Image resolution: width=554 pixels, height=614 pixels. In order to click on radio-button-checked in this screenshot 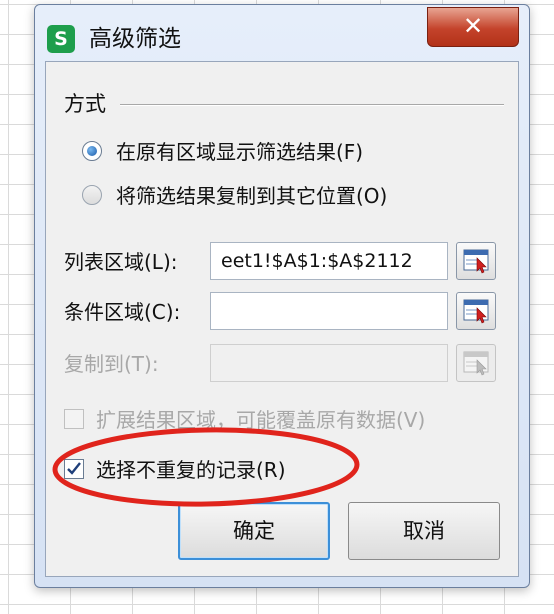, I will do `click(92, 151)`.